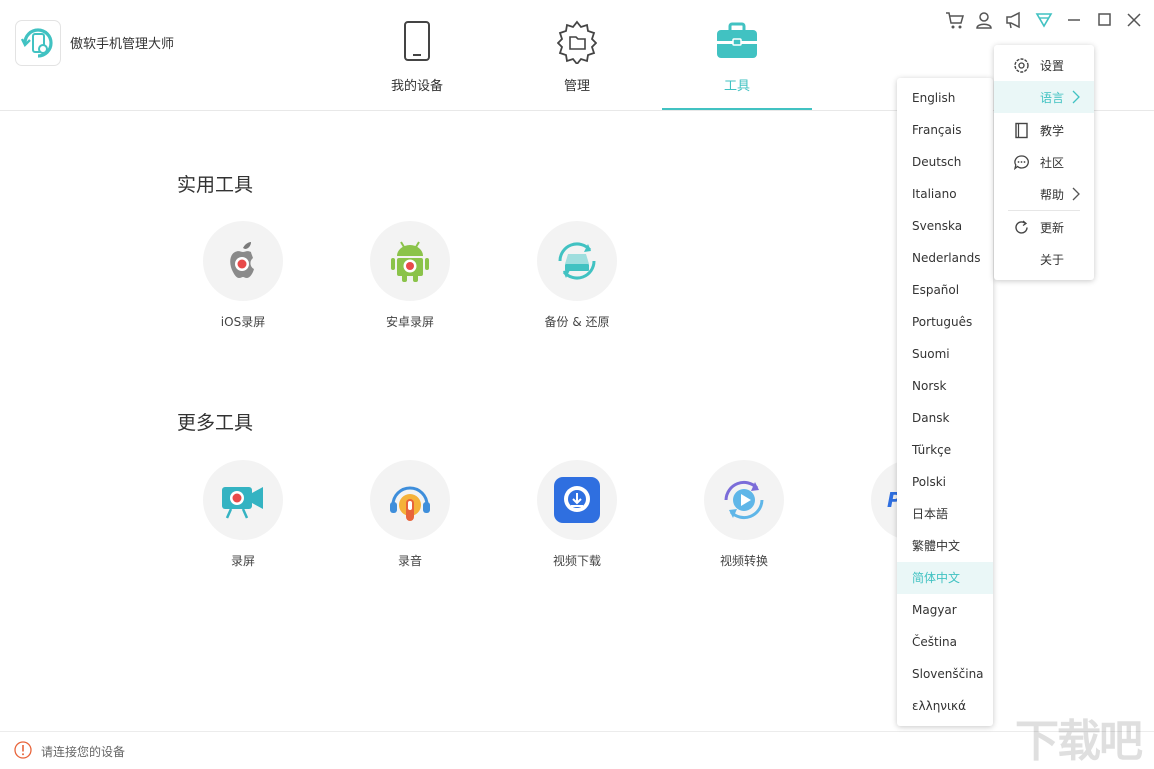 The height and width of the screenshot is (769, 1154). Describe the element at coordinates (122, 44) in the screenshot. I see `app-title: 傲软手机管理大师` at that location.